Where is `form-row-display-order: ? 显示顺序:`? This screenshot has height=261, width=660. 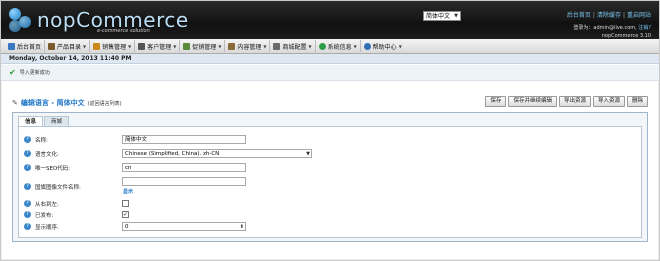
form-row-display-order: ? 显示顺序: is located at coordinates (41, 226).